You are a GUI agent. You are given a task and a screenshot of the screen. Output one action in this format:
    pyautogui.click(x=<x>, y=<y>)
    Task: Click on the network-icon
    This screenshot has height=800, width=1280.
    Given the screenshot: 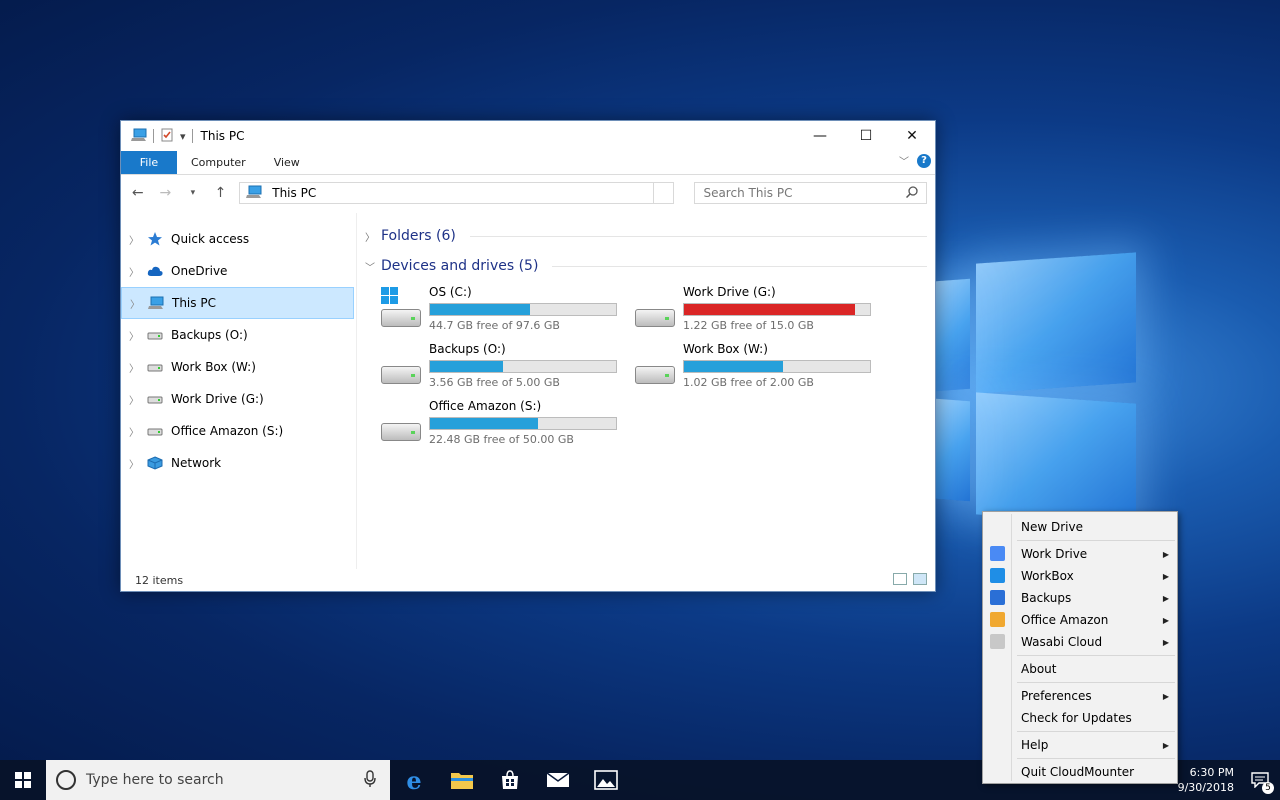 What is the action you would take?
    pyautogui.click(x=155, y=463)
    